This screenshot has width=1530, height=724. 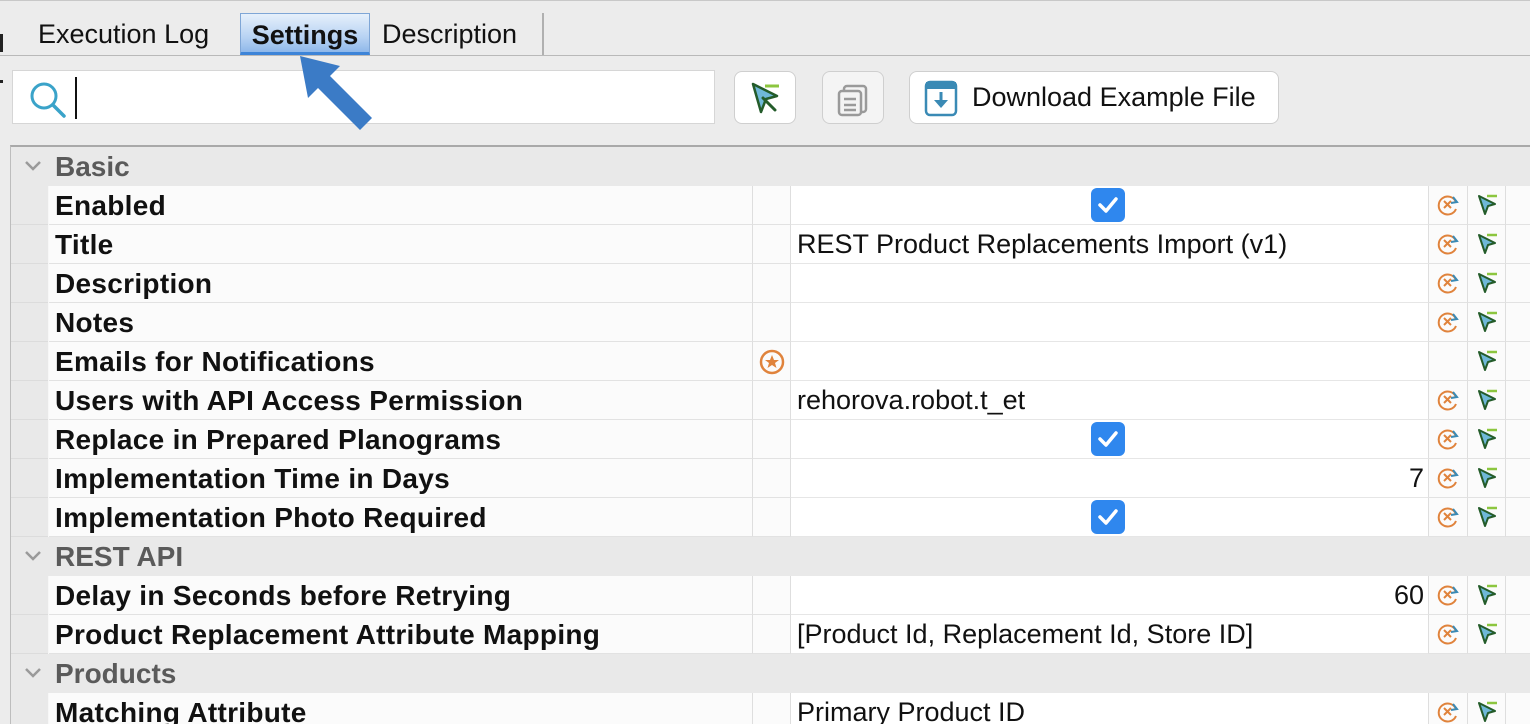 I want to click on property-name: Emails for Notifications, so click(x=401, y=361).